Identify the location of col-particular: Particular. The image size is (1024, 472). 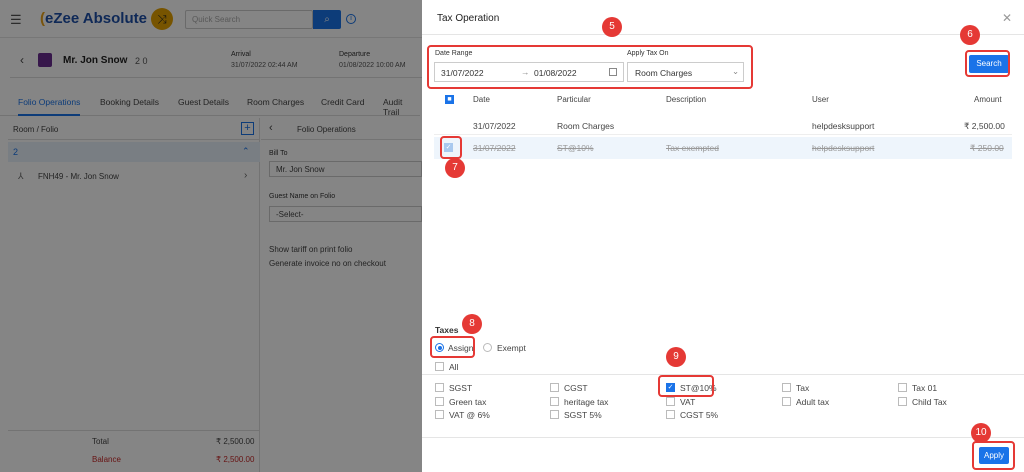
(574, 99).